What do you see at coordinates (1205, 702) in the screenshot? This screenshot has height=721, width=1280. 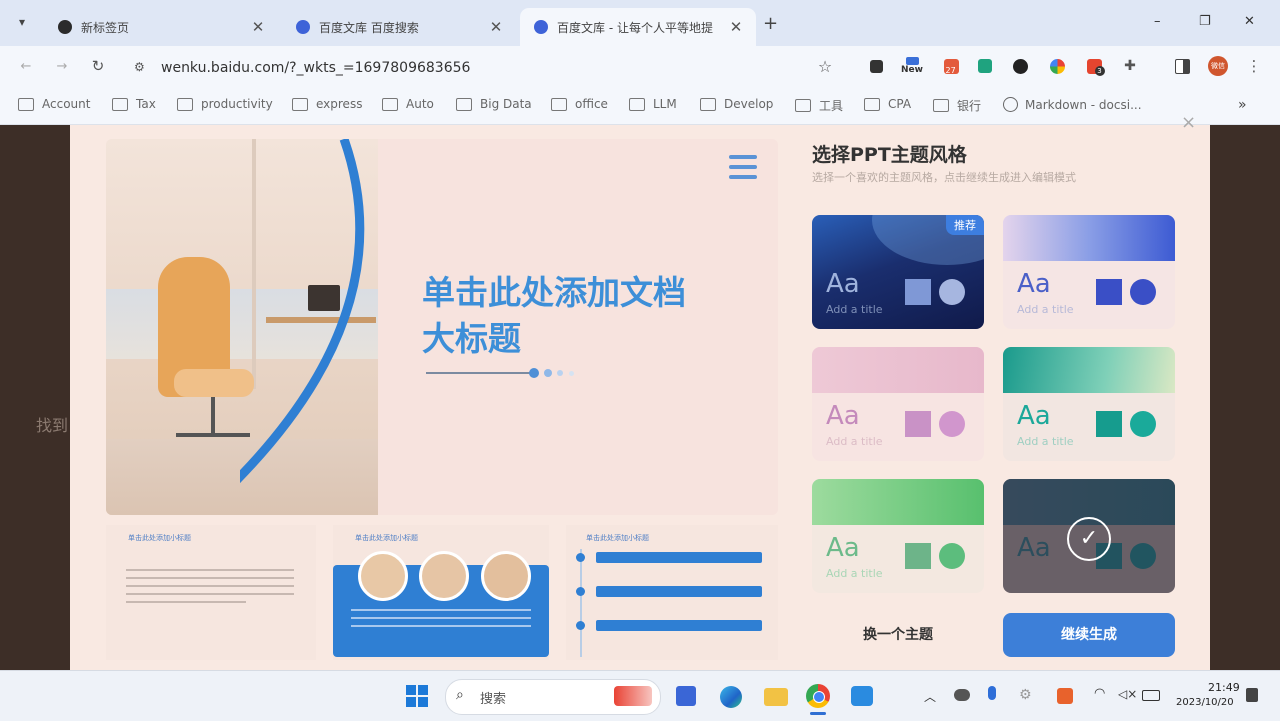 I see `clock-date: 2023/10/20` at bounding box center [1205, 702].